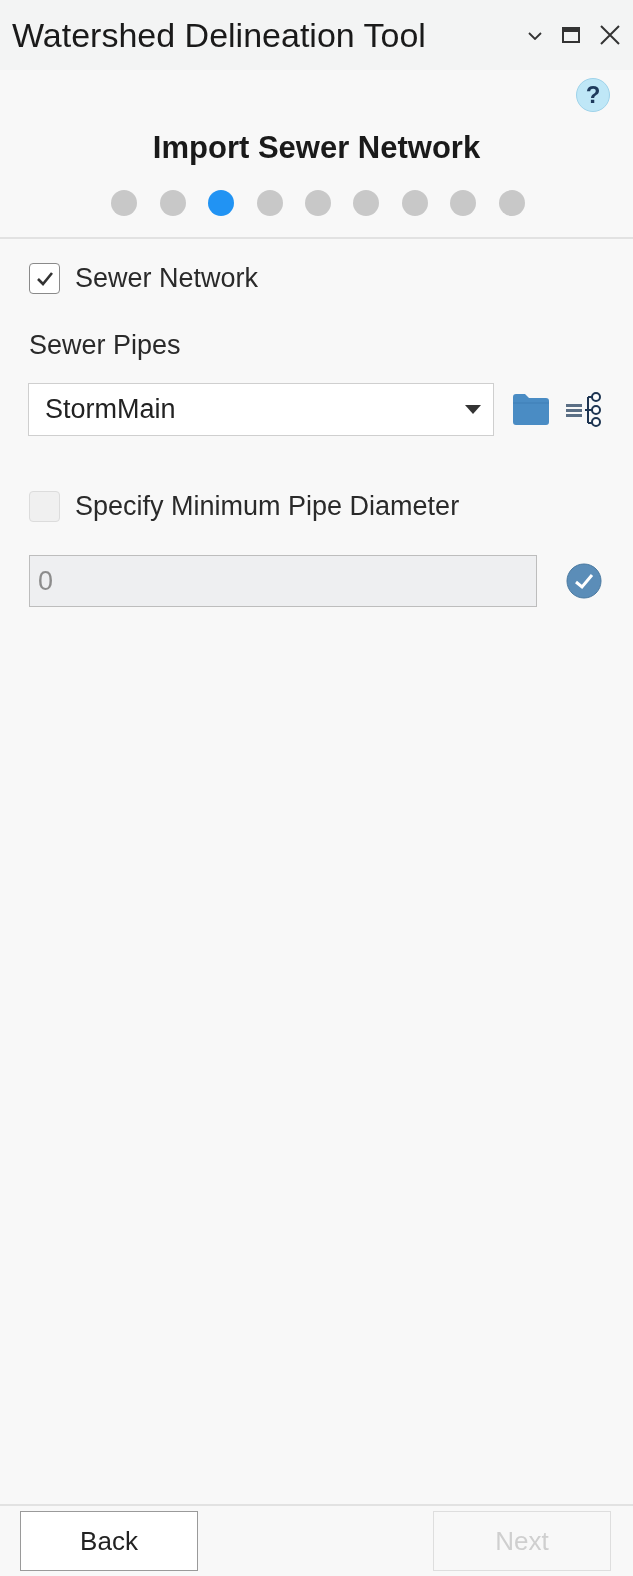 This screenshot has height=1576, width=633. I want to click on chevron-down-icon, so click(535, 36).